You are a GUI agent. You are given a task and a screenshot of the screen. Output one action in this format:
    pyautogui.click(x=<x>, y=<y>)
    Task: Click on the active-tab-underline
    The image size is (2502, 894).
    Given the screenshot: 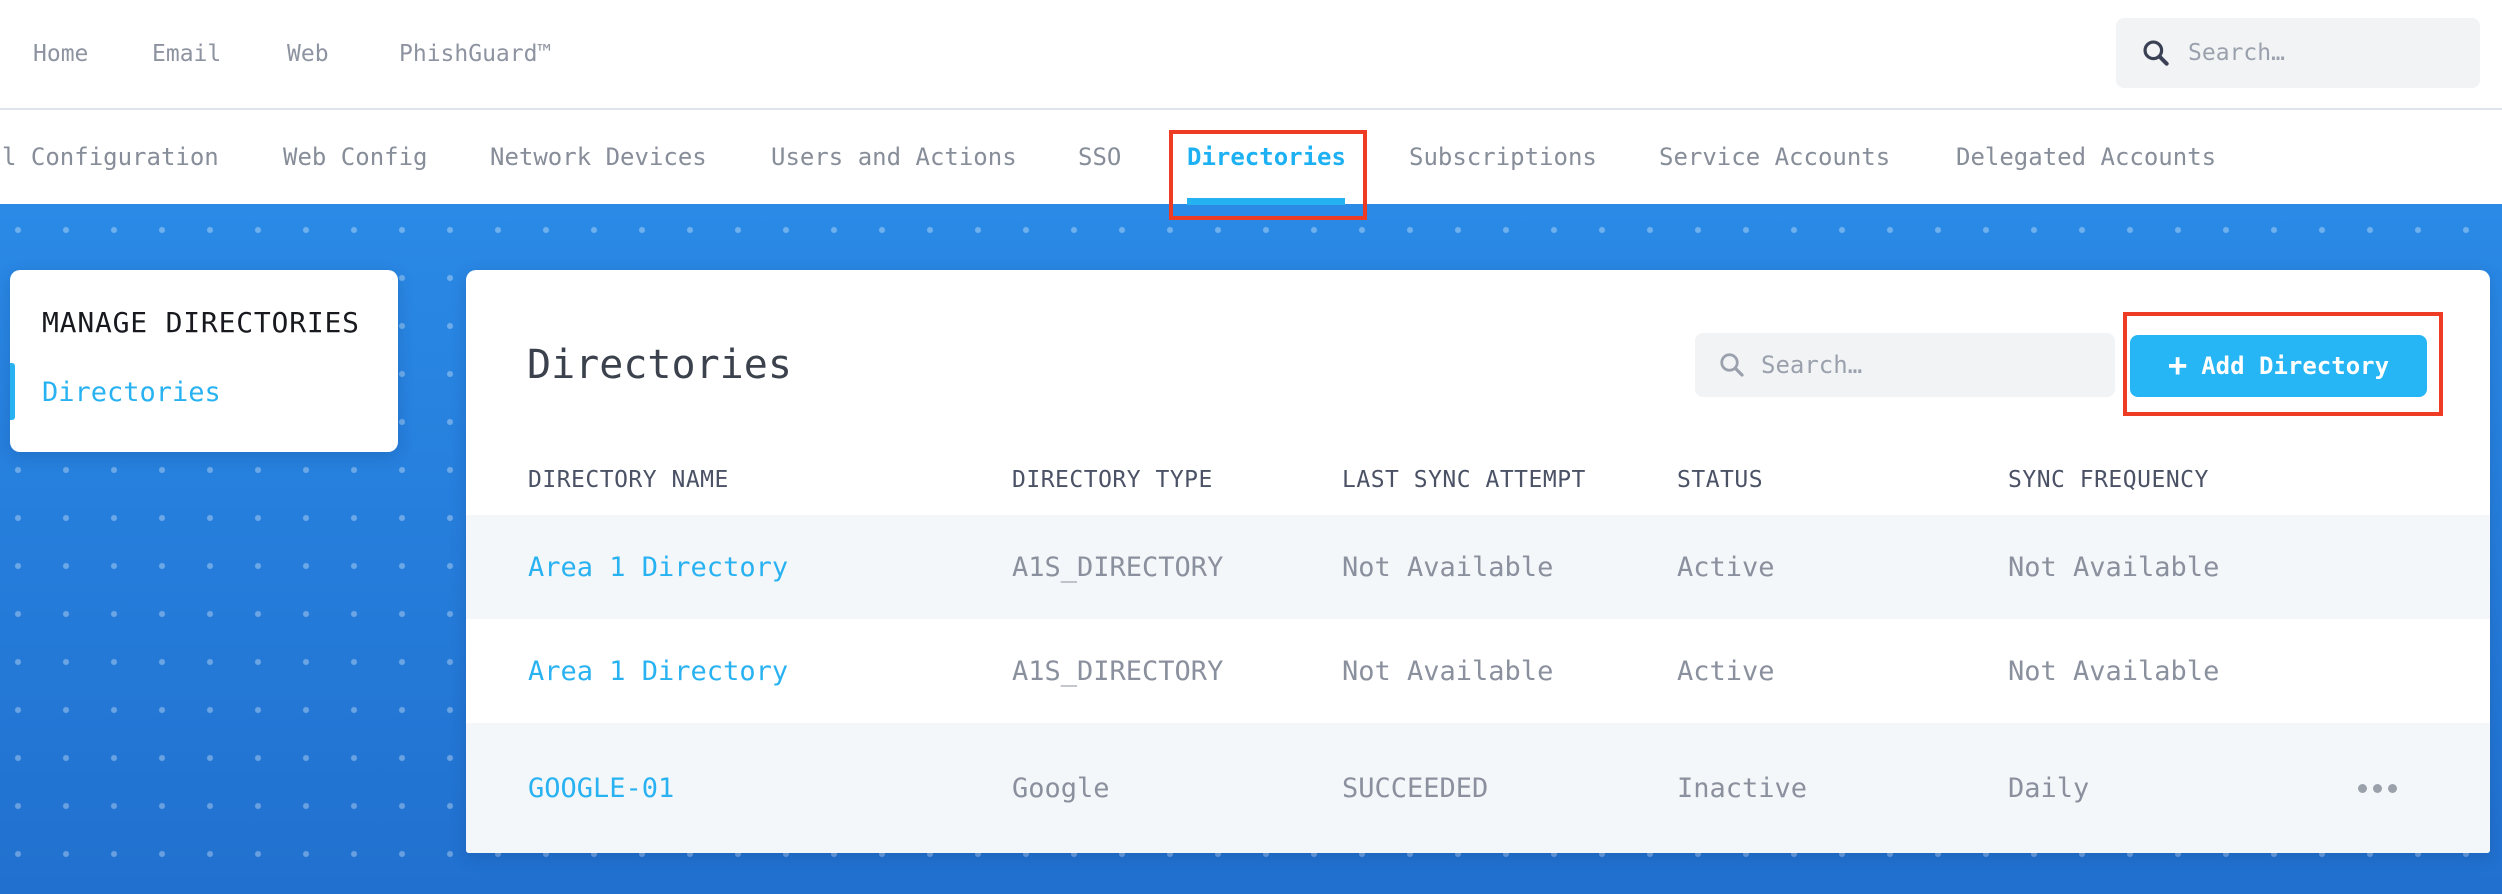 What is the action you would take?
    pyautogui.click(x=1266, y=201)
    